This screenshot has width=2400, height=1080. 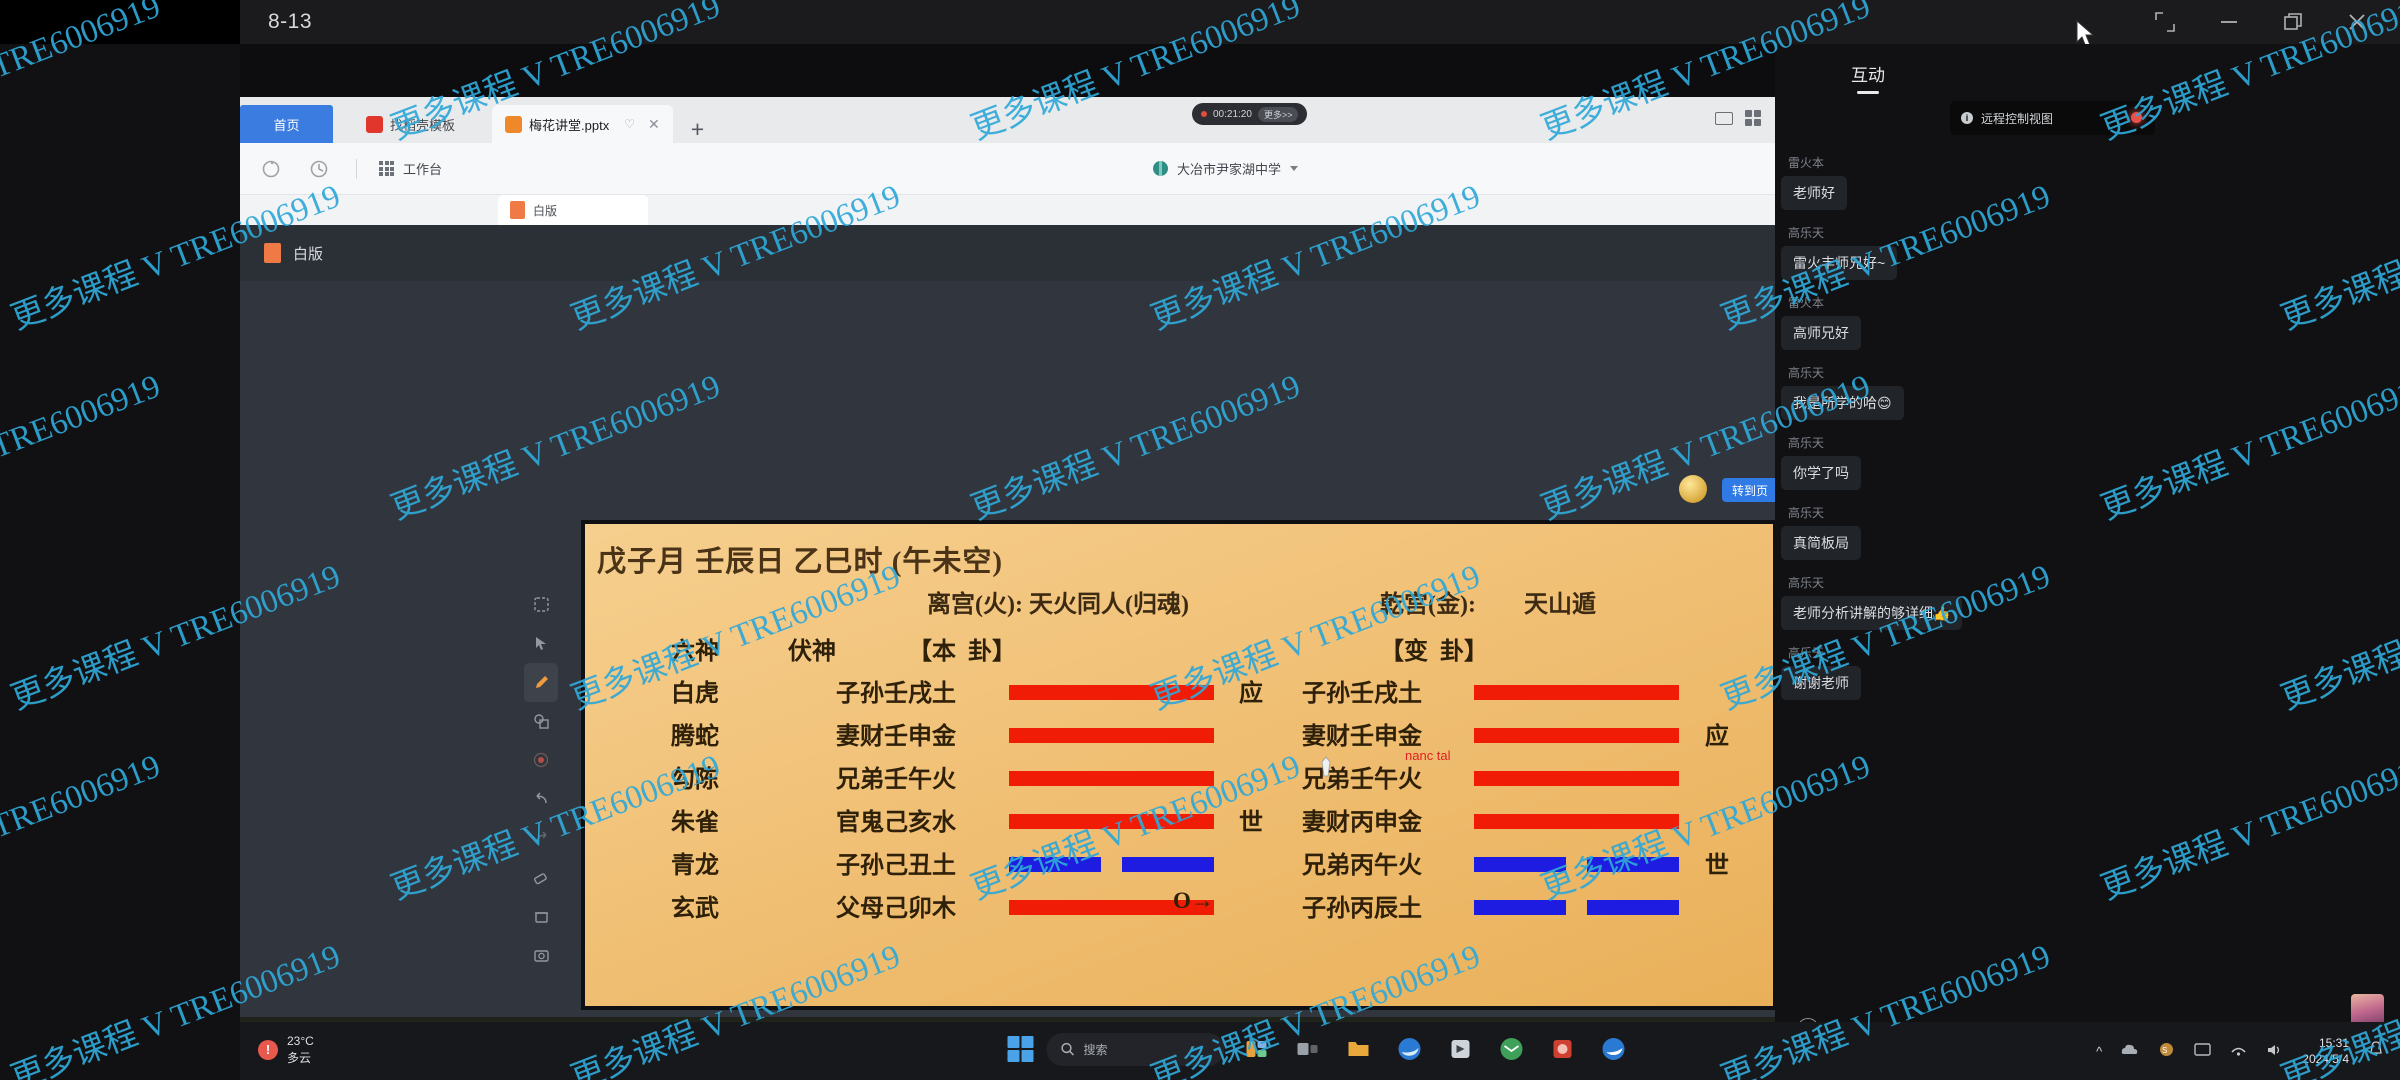 I want to click on watermark-text: 更多课程 V TRE6006919, so click(x=83, y=447).